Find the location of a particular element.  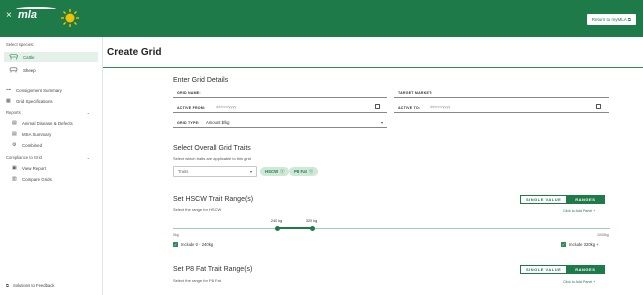

sidebar-item-combined: ⚙ Combined is located at coordinates (27, 145).